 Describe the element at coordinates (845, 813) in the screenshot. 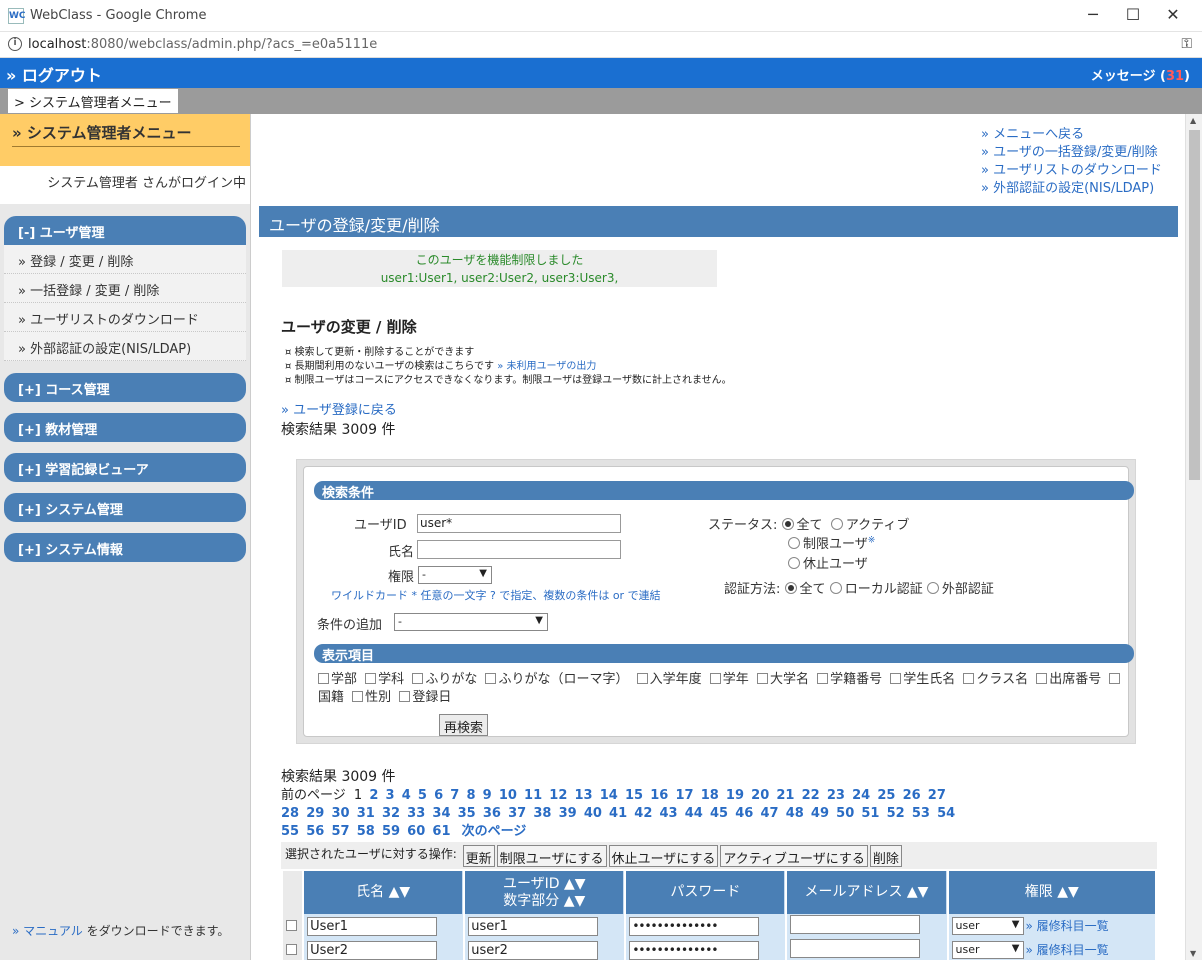

I see `page-link: 50` at that location.